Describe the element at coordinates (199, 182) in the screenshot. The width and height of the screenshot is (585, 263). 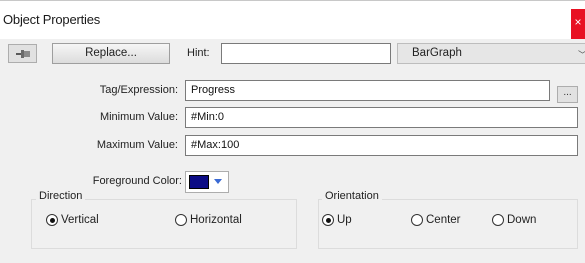
I see `color-swatch` at that location.